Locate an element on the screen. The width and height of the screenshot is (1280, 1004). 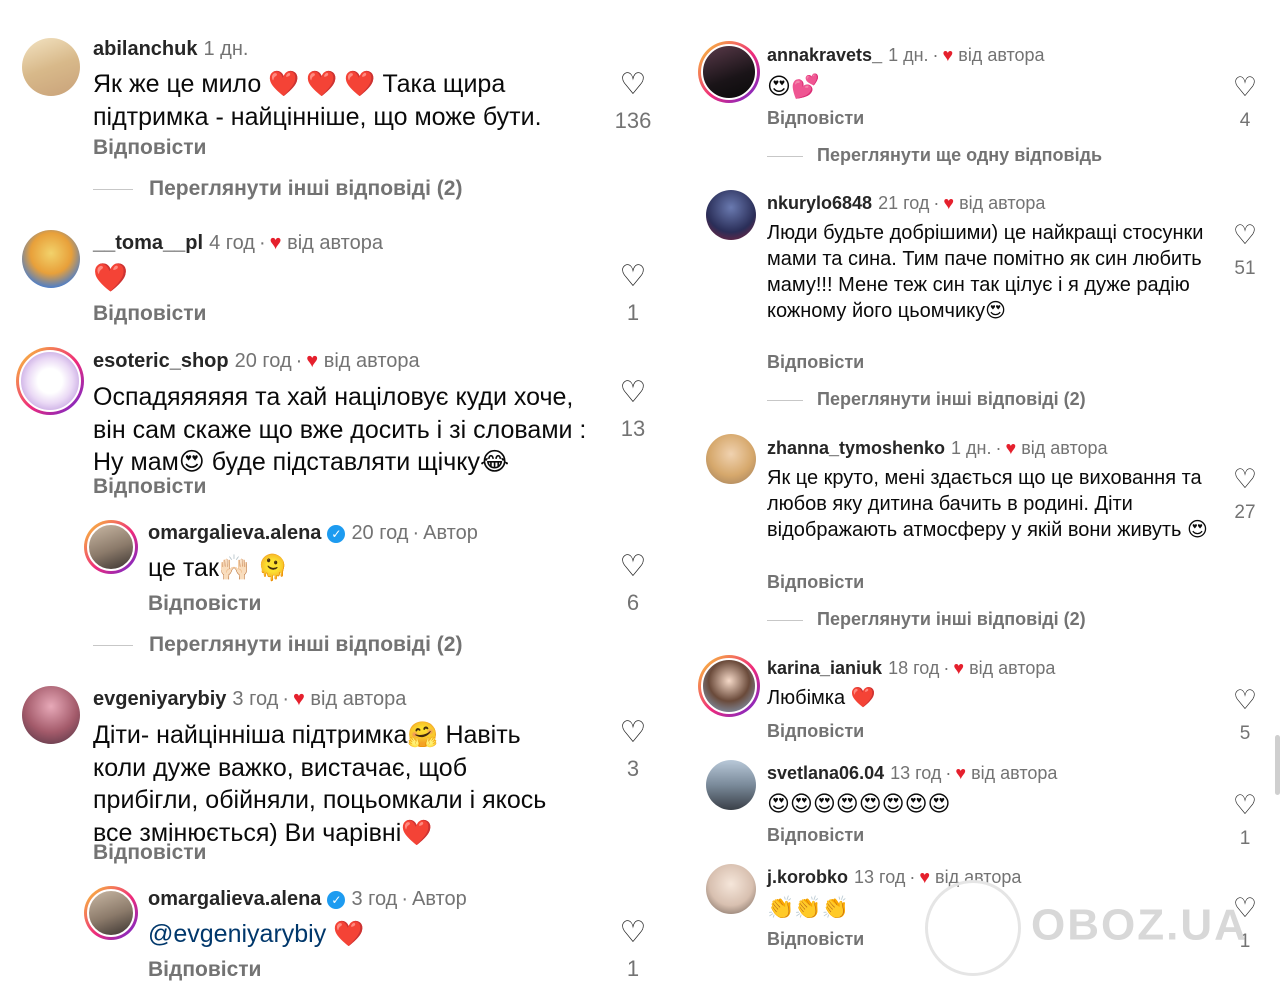
timestamp: 20 год is located at coordinates (263, 361).